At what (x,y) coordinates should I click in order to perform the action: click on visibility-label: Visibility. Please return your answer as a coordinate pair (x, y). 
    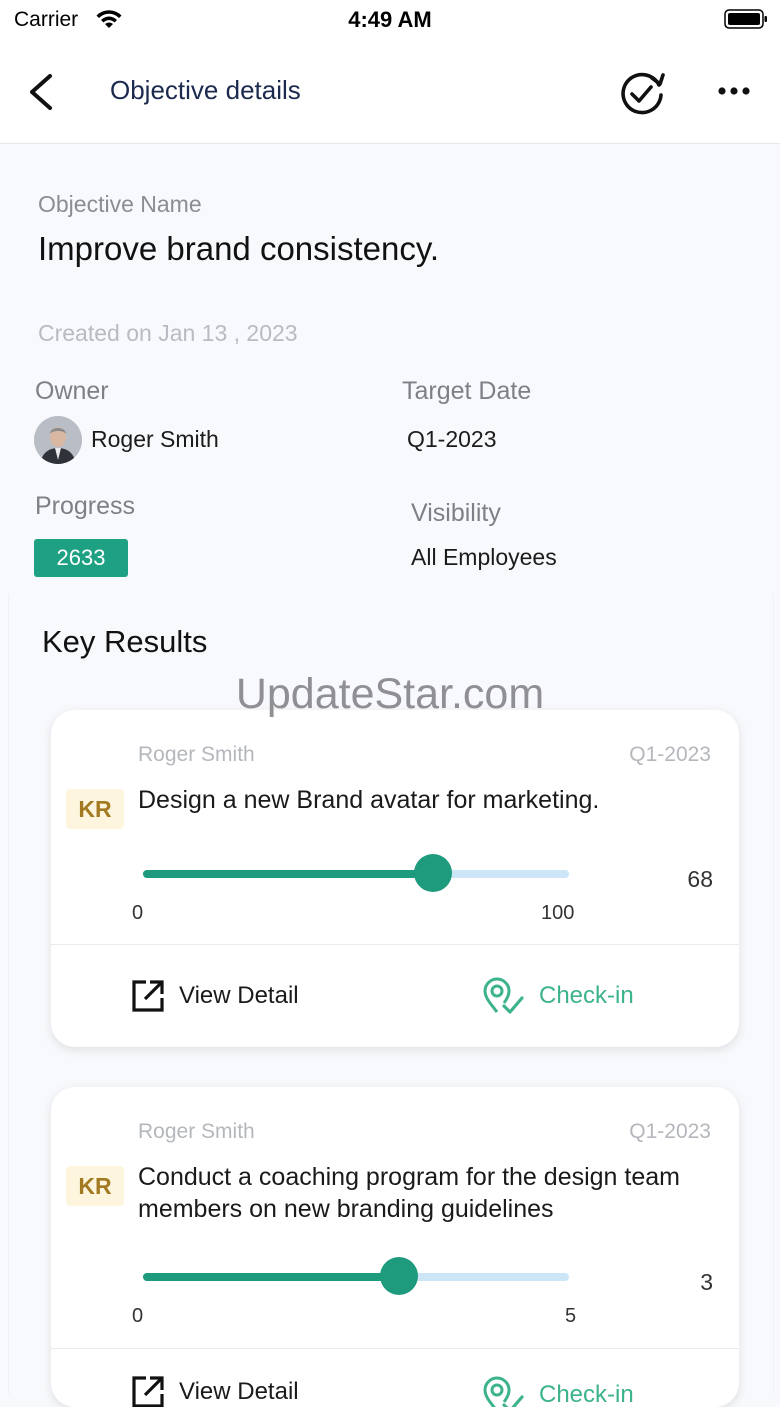
    Looking at the image, I should click on (456, 513).